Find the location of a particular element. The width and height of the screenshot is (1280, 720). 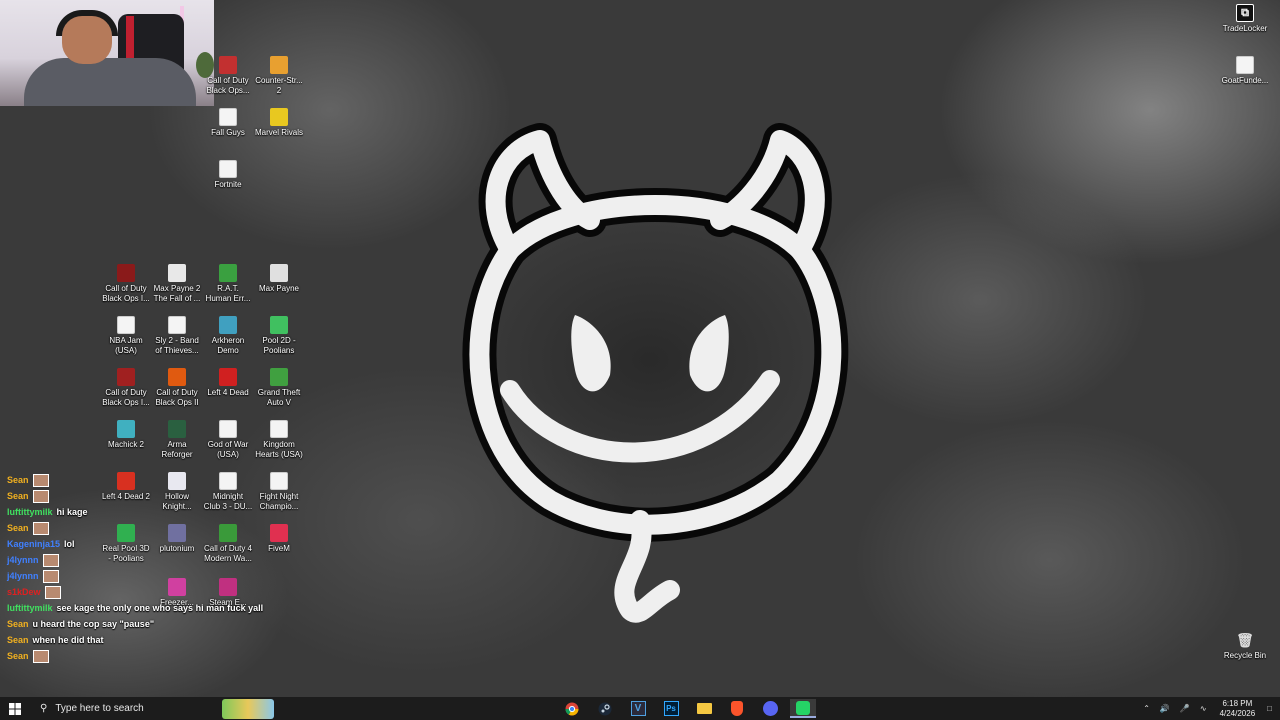

marvel-rivals-icon is located at coordinates (279, 117).